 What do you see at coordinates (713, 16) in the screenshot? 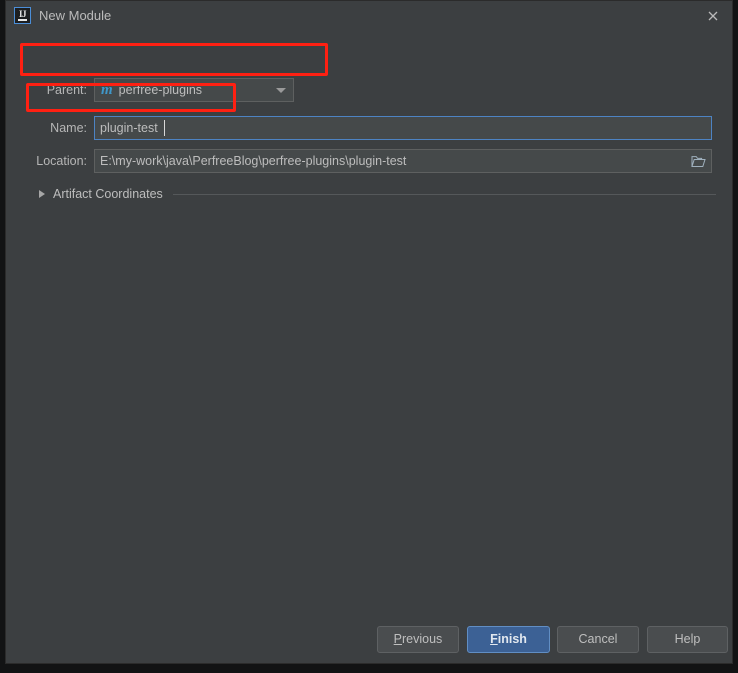
I see `close-icon` at bounding box center [713, 16].